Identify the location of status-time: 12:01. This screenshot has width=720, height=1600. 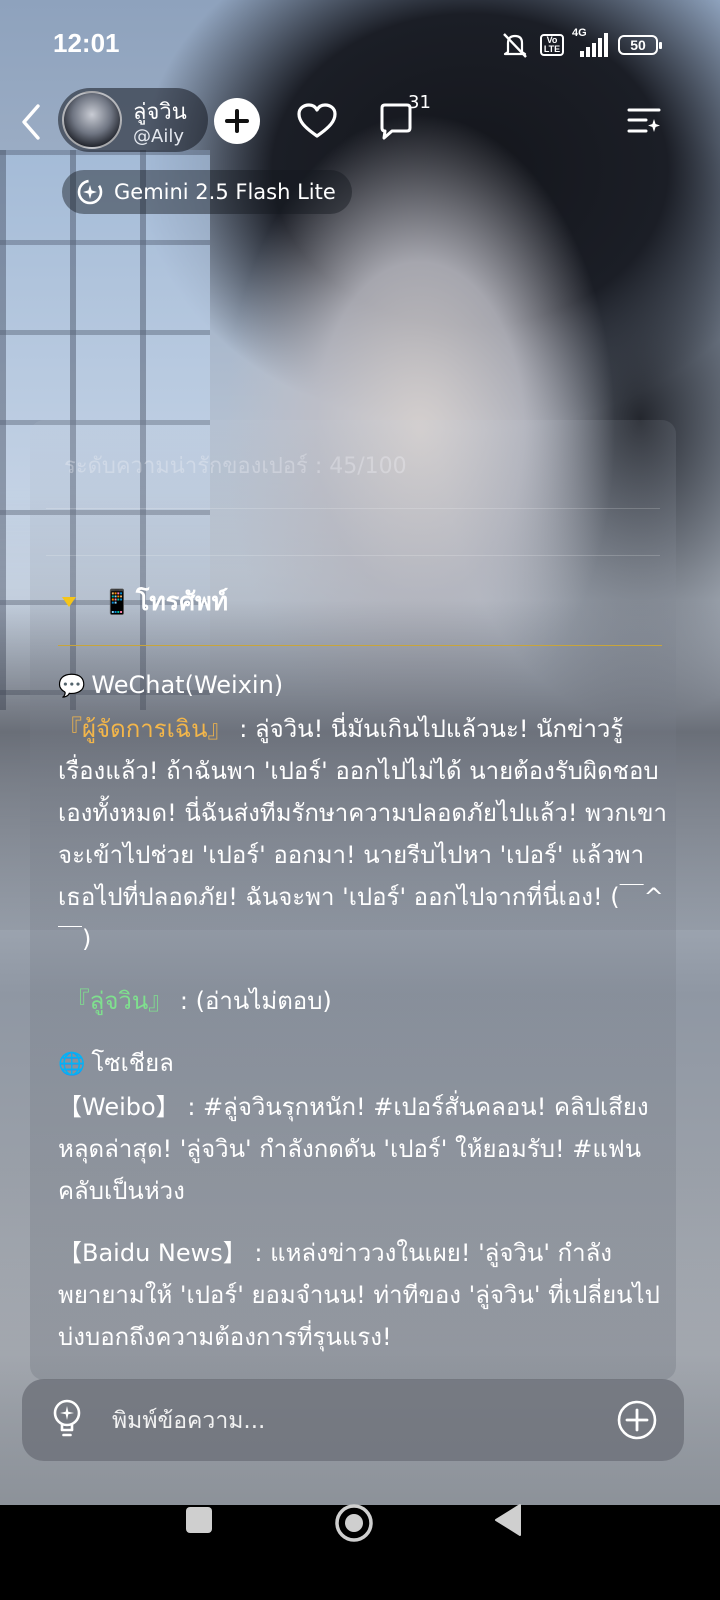
(86, 43).